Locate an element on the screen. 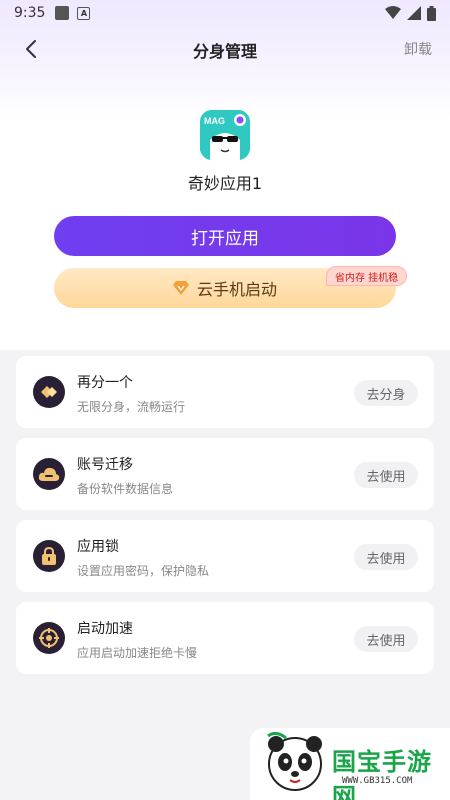 The width and height of the screenshot is (450, 800). card-title: 应用锁 is located at coordinates (98, 547).